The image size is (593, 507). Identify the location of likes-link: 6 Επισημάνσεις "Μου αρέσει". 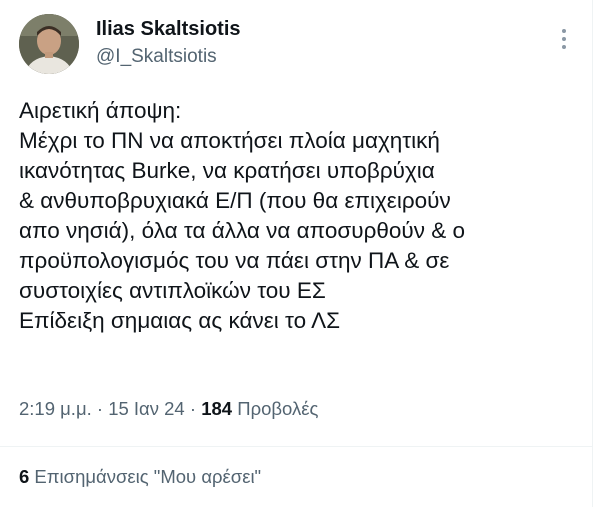
(140, 477).